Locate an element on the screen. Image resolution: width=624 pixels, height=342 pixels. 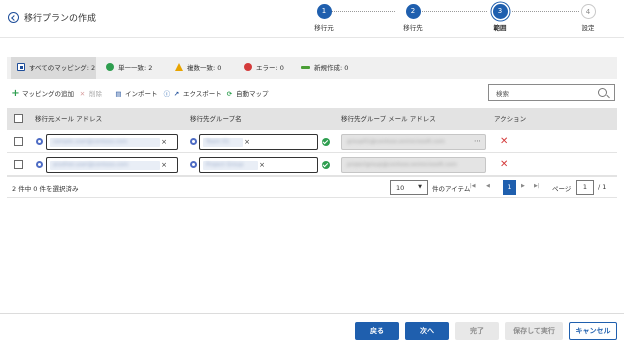
select-all-checkbox is located at coordinates (18, 118).